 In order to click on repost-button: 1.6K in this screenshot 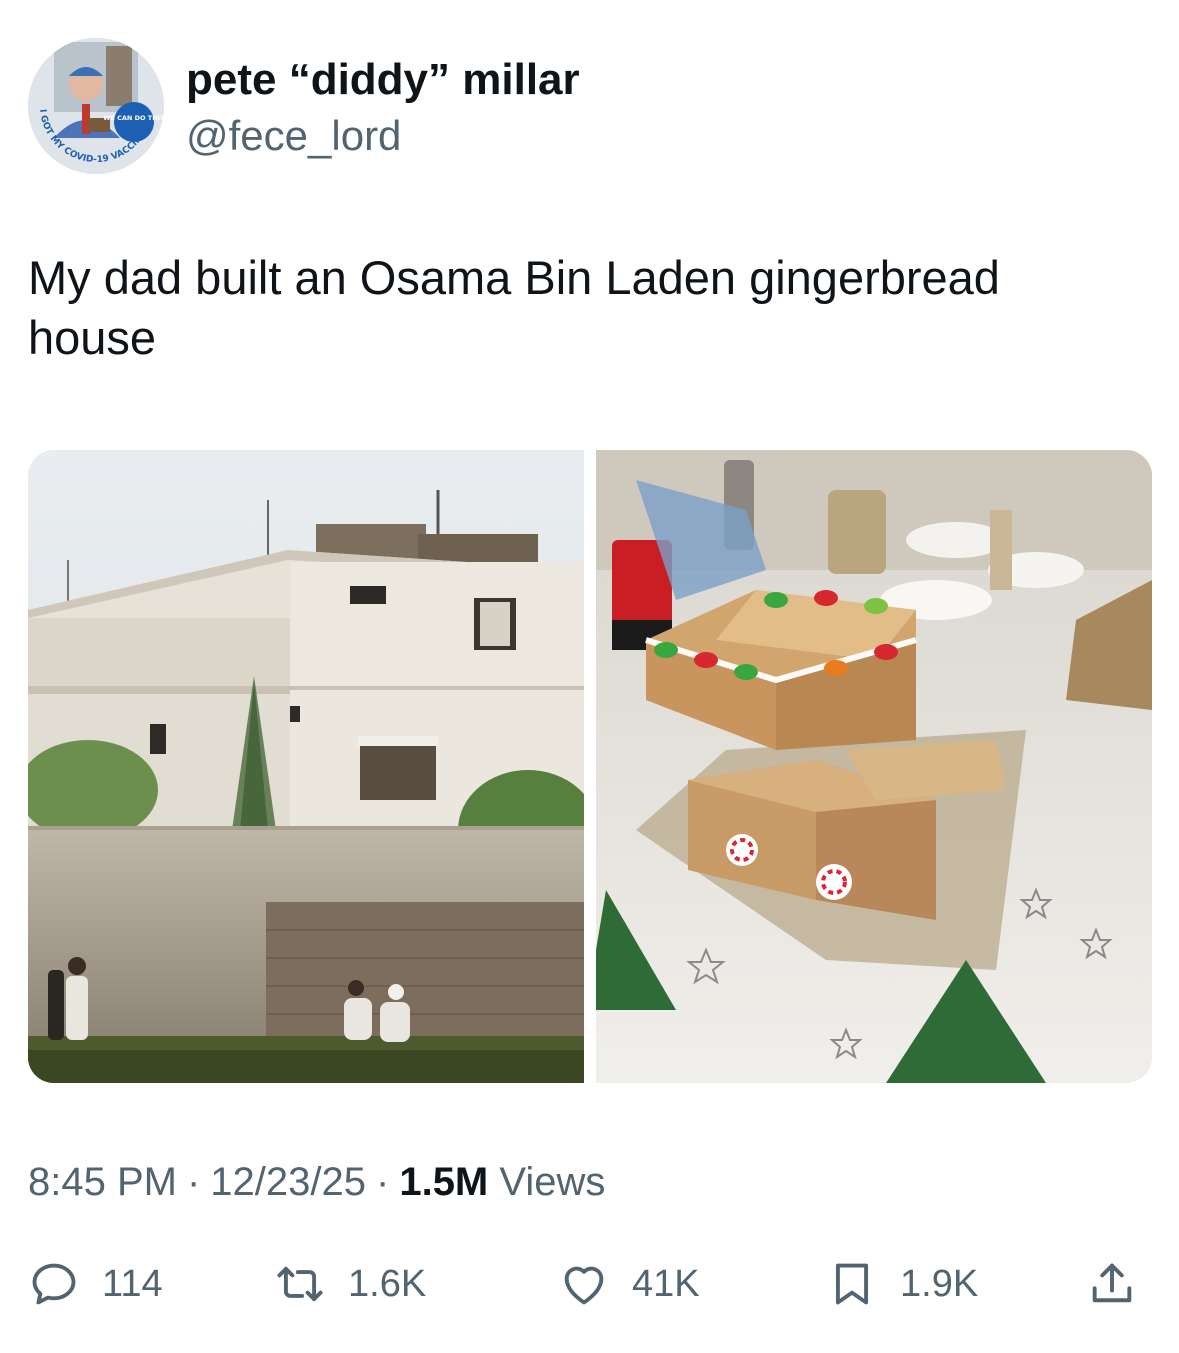, I will do `click(350, 1284)`.